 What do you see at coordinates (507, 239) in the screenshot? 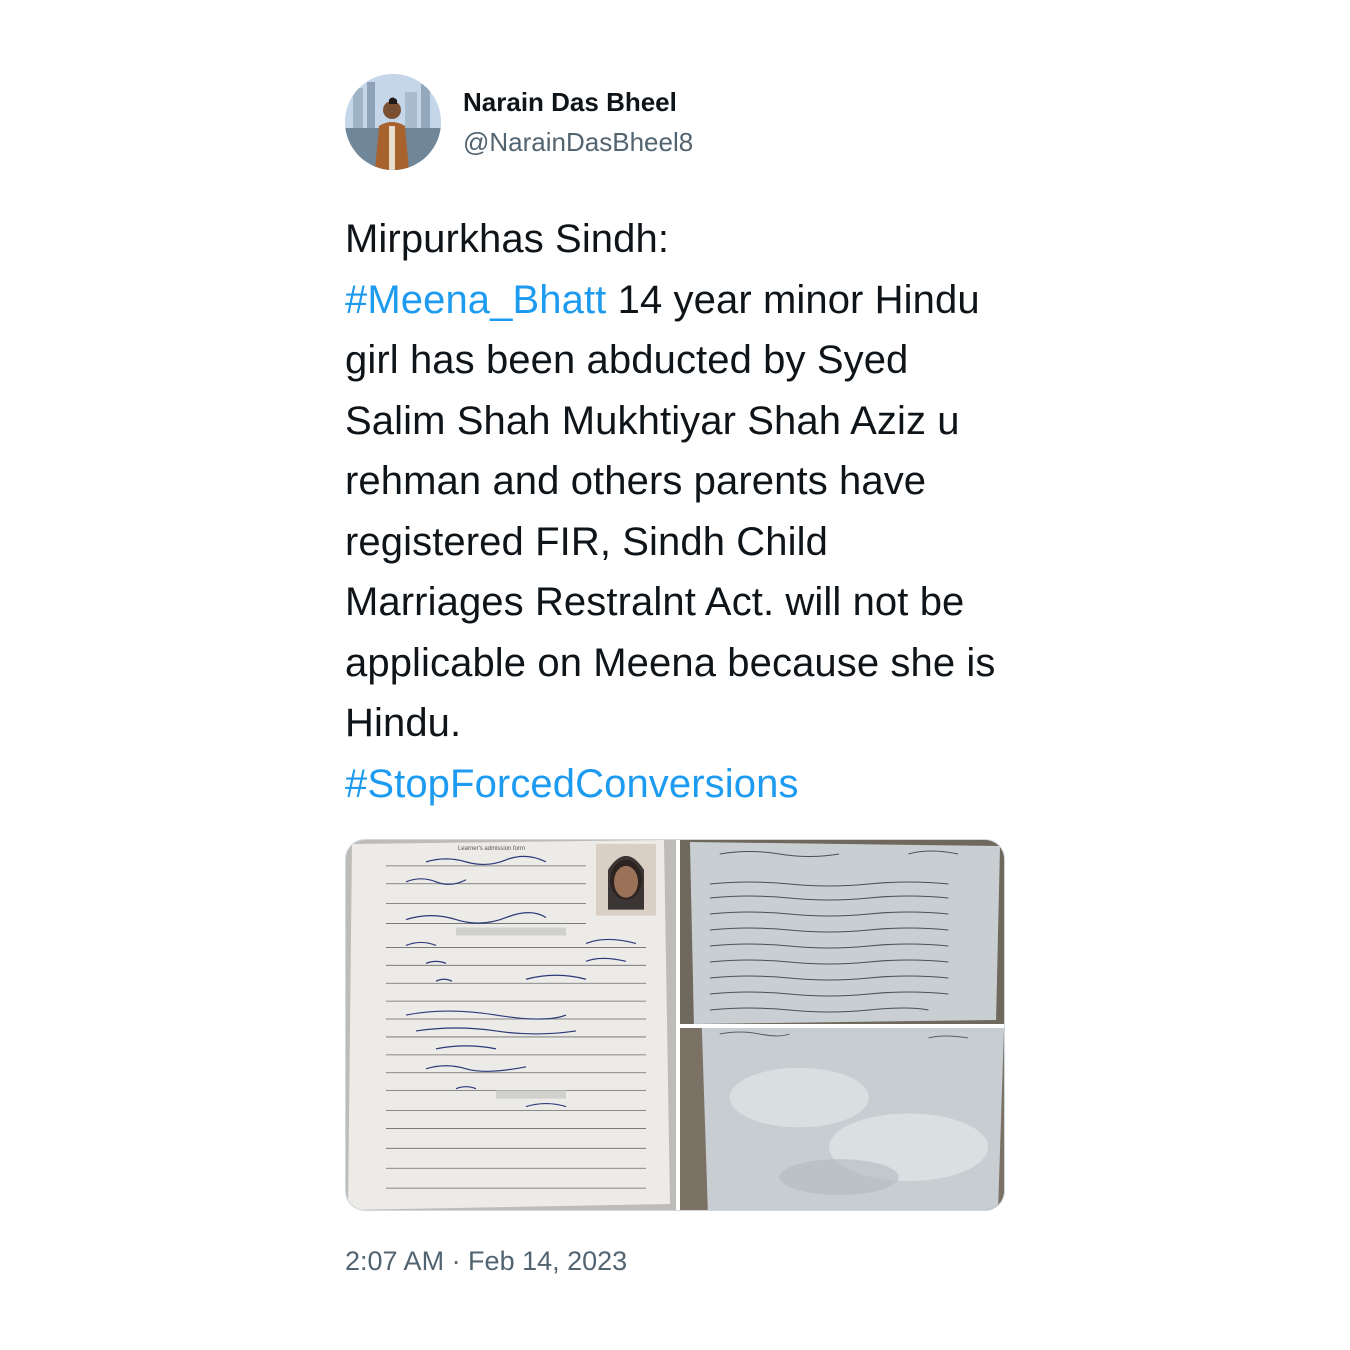
I see `tweet-text-line-1: Mirpurkhas Sindh:` at bounding box center [507, 239].